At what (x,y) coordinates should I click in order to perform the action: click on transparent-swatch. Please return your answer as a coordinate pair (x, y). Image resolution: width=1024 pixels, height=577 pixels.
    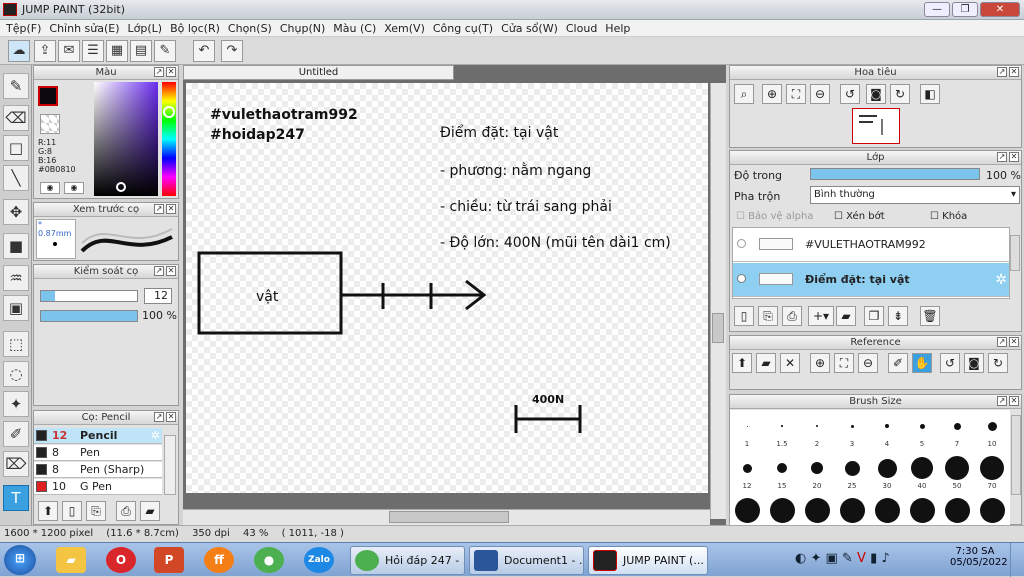
    Looking at the image, I should click on (50, 124).